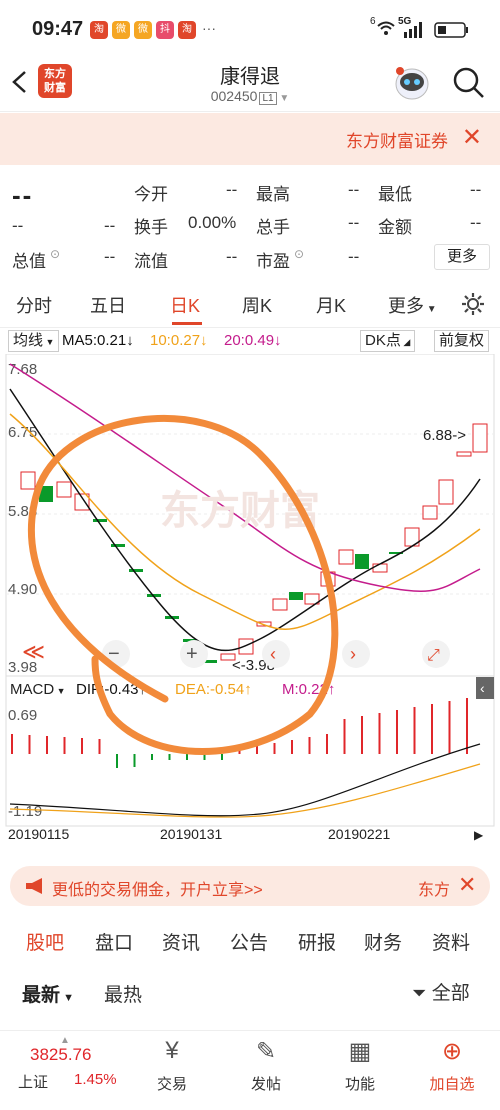 The height and width of the screenshot is (1110, 500). I want to click on turnover-label: 换手, so click(151, 227).